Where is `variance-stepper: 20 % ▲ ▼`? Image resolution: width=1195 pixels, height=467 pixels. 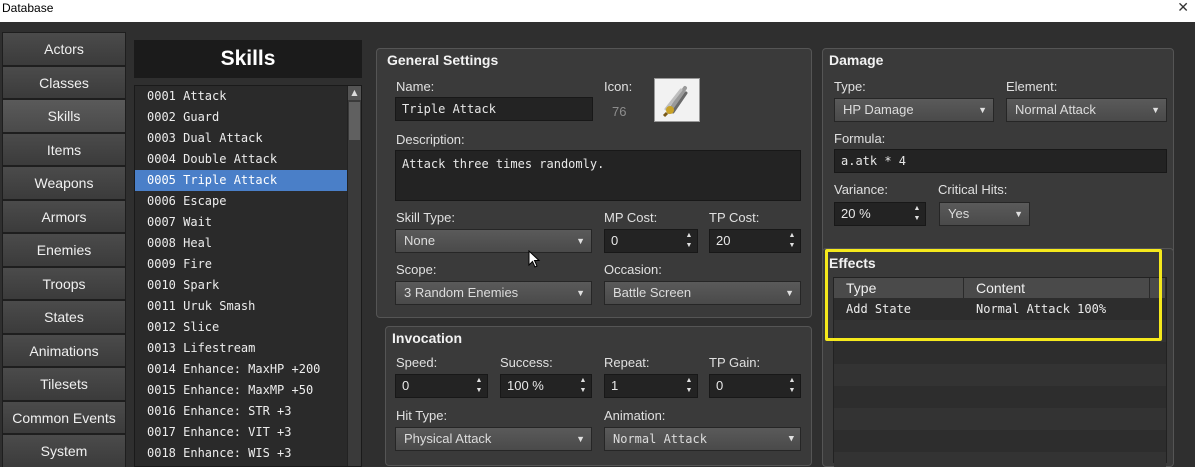
variance-stepper: 20 % ▲ ▼ is located at coordinates (880, 214).